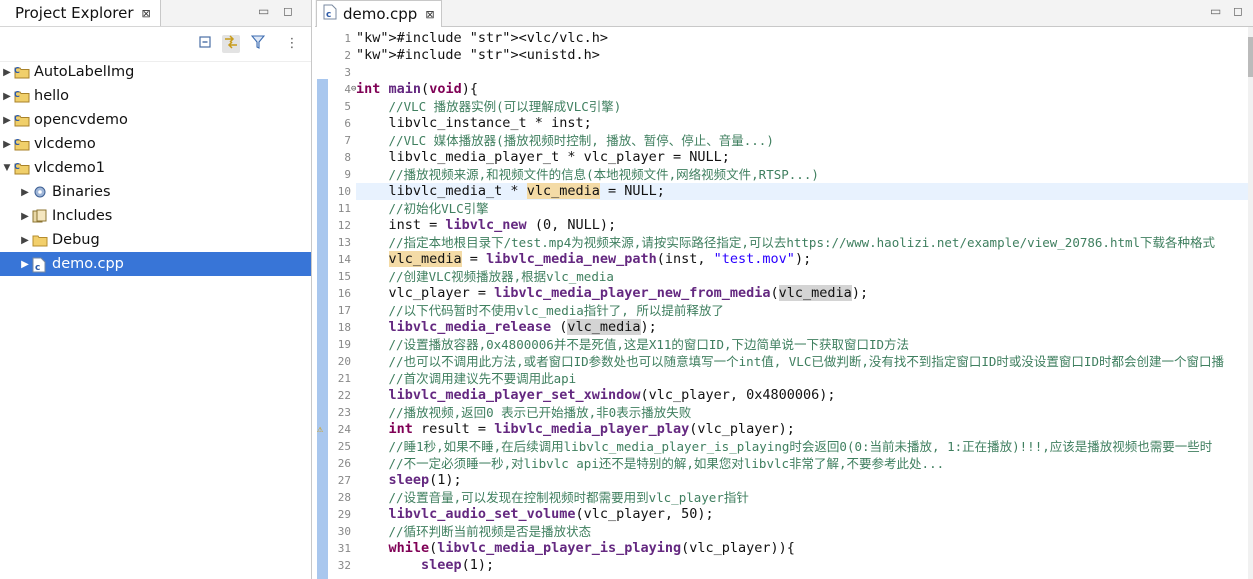 Image resolution: width=1253 pixels, height=579 pixels. What do you see at coordinates (323, 303) in the screenshot?
I see `annotation-ruler` at bounding box center [323, 303].